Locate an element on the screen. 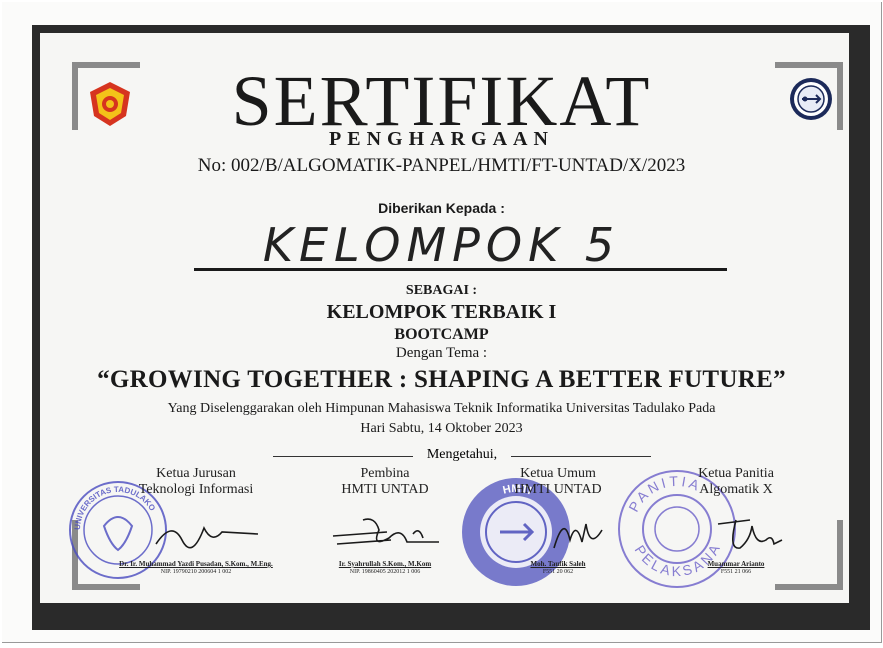  signatory-name: Moh. Taufik Saleh is located at coordinates (558, 564).